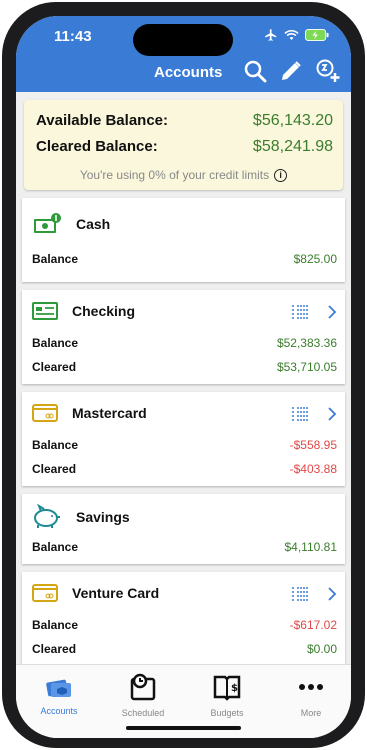 Image resolution: width=367 pixels, height=750 pixels. I want to click on home-indicator, so click(183, 728).